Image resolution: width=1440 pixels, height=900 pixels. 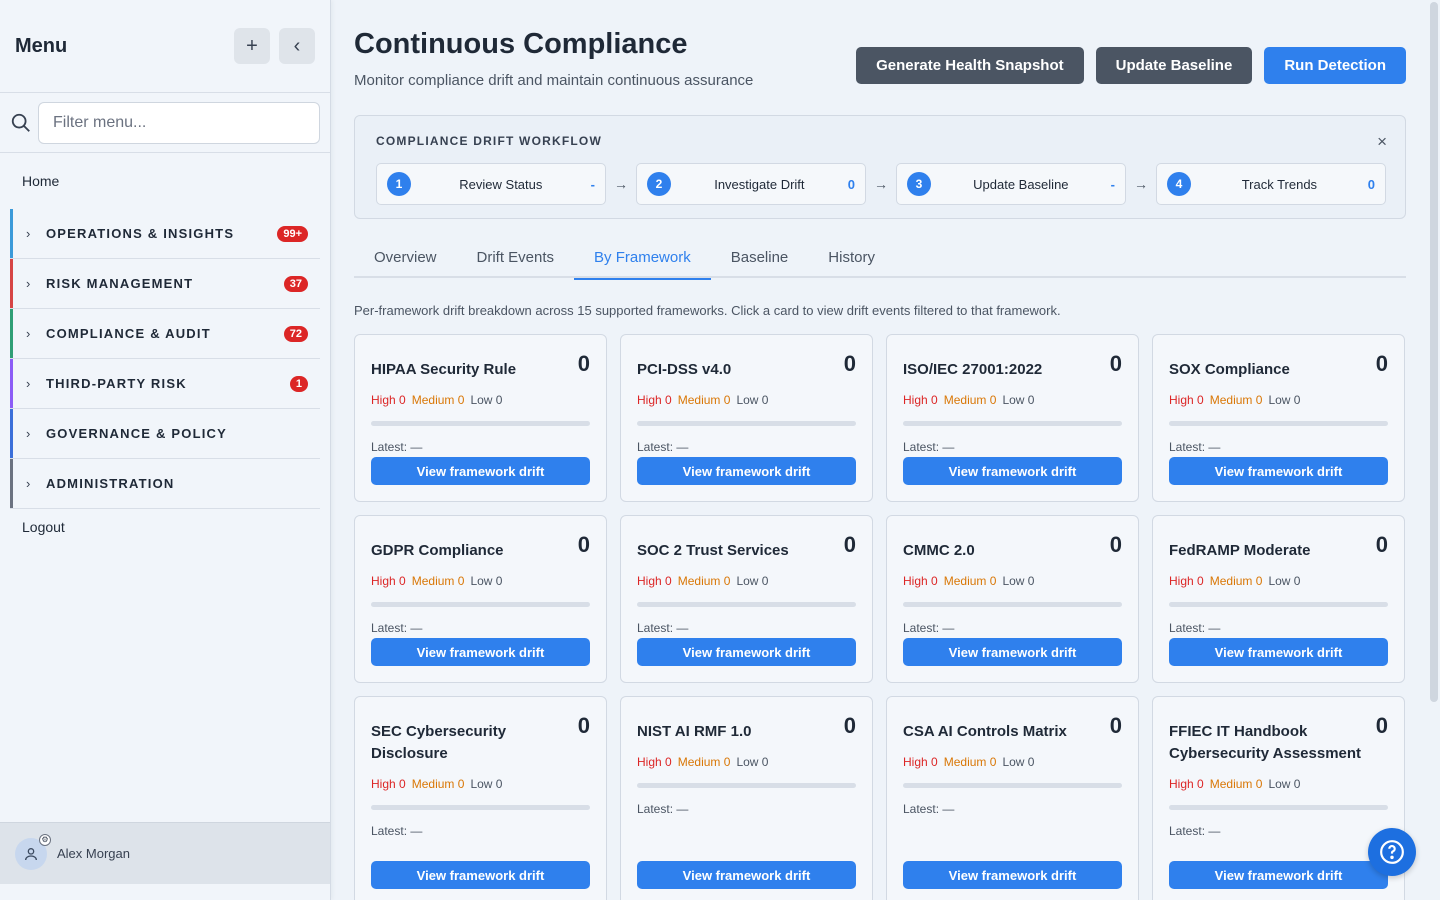 What do you see at coordinates (165, 284) in the screenshot?
I see `sidebar-item-risk-management: › RISK MANAGEMENT 37` at bounding box center [165, 284].